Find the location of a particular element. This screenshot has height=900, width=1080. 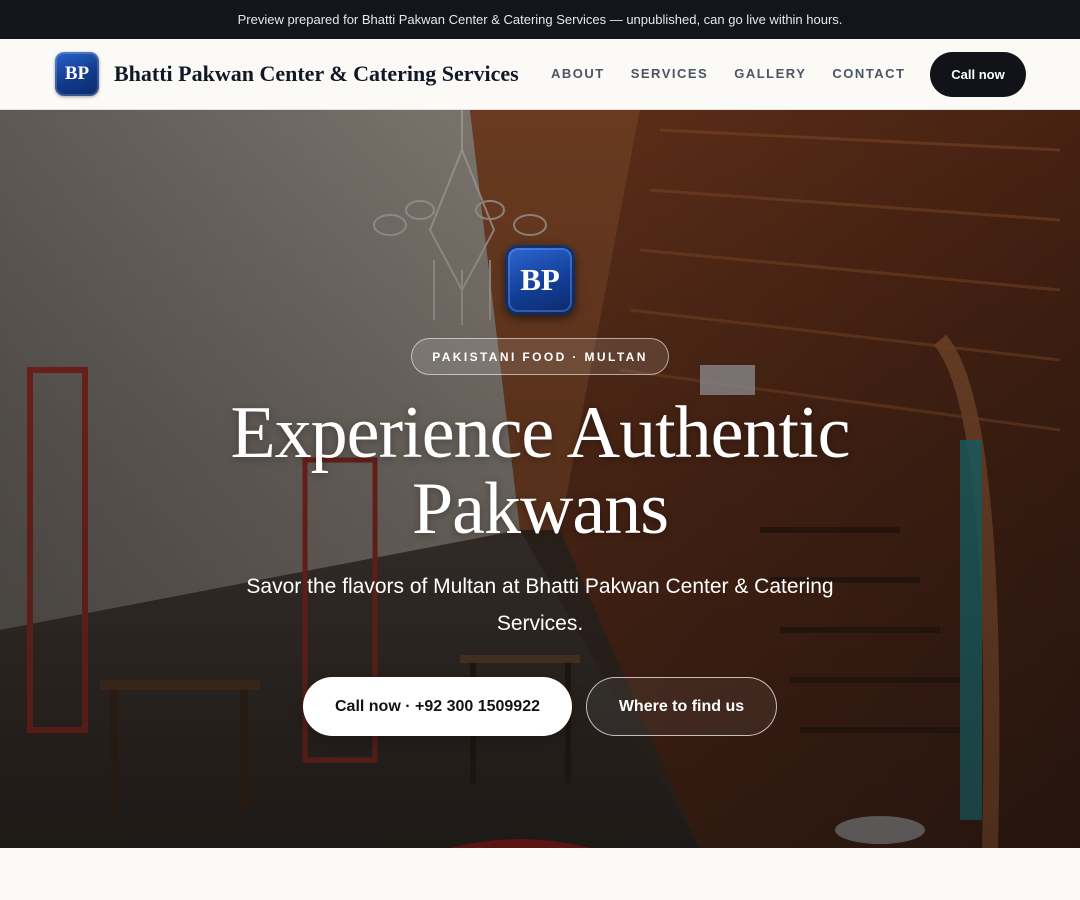

call-now-button: Call now is located at coordinates (978, 74).